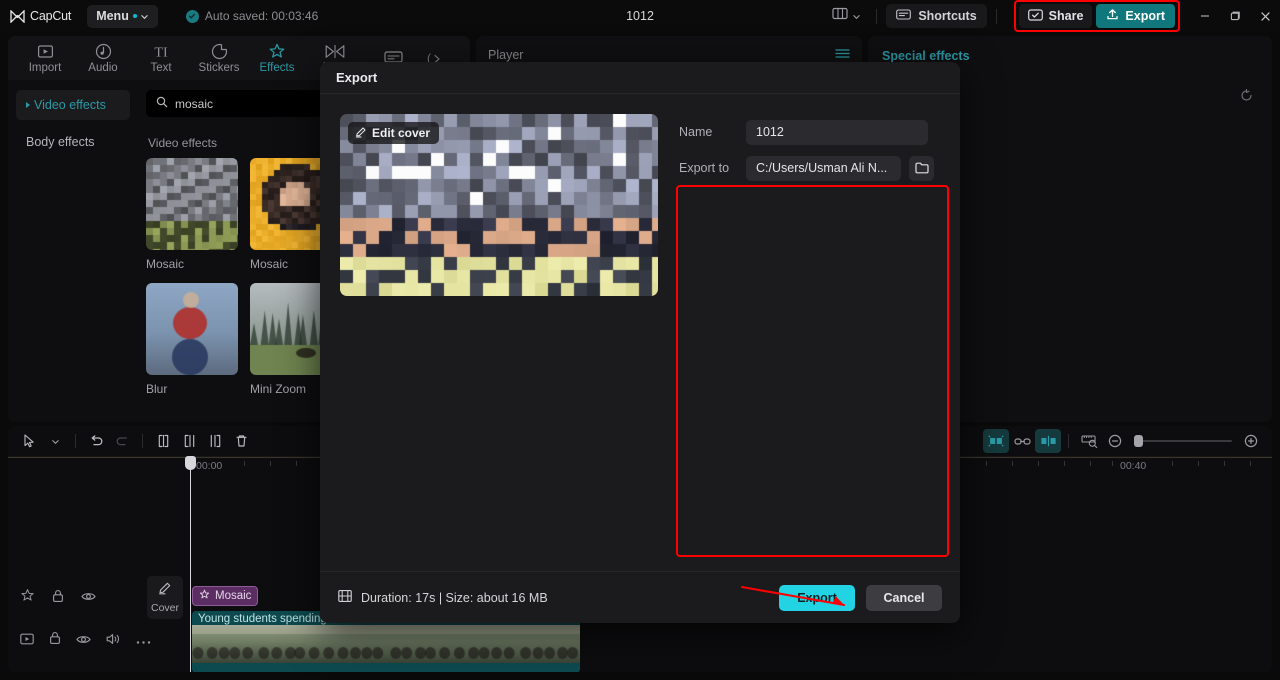 This screenshot has width=1280, height=680. I want to click on zoom-in-icon, so click(1251, 441).